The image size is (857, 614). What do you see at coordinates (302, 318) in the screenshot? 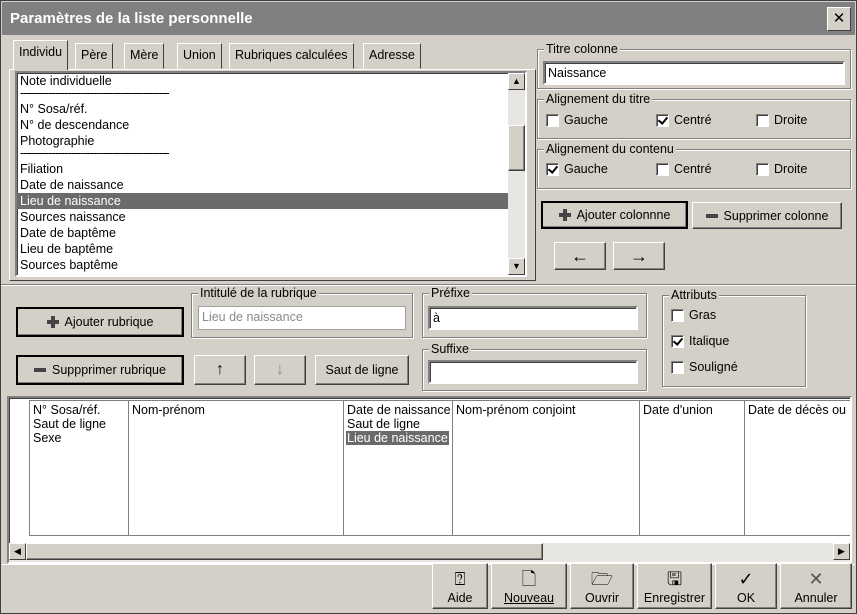
I see `heading-input: Lieu de naissance` at bounding box center [302, 318].